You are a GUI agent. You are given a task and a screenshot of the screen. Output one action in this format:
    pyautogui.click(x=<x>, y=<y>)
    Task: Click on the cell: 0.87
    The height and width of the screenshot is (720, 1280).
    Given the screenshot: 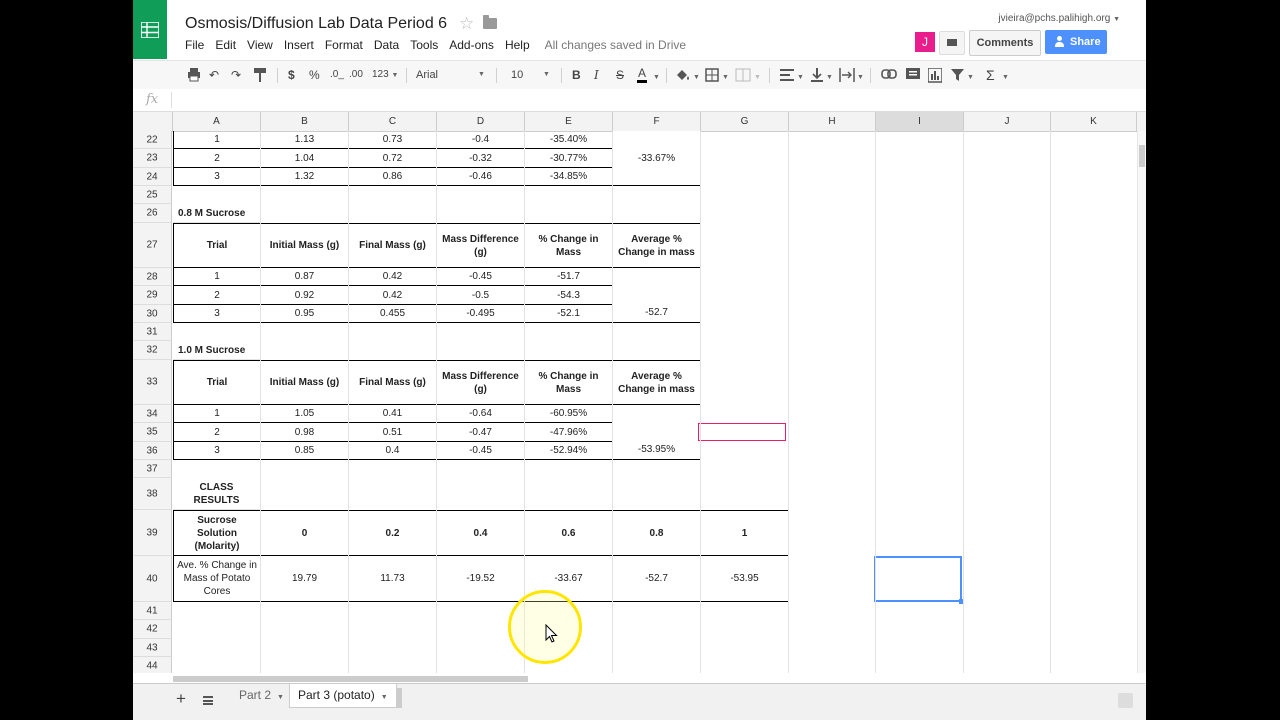 What is the action you would take?
    pyautogui.click(x=305, y=277)
    